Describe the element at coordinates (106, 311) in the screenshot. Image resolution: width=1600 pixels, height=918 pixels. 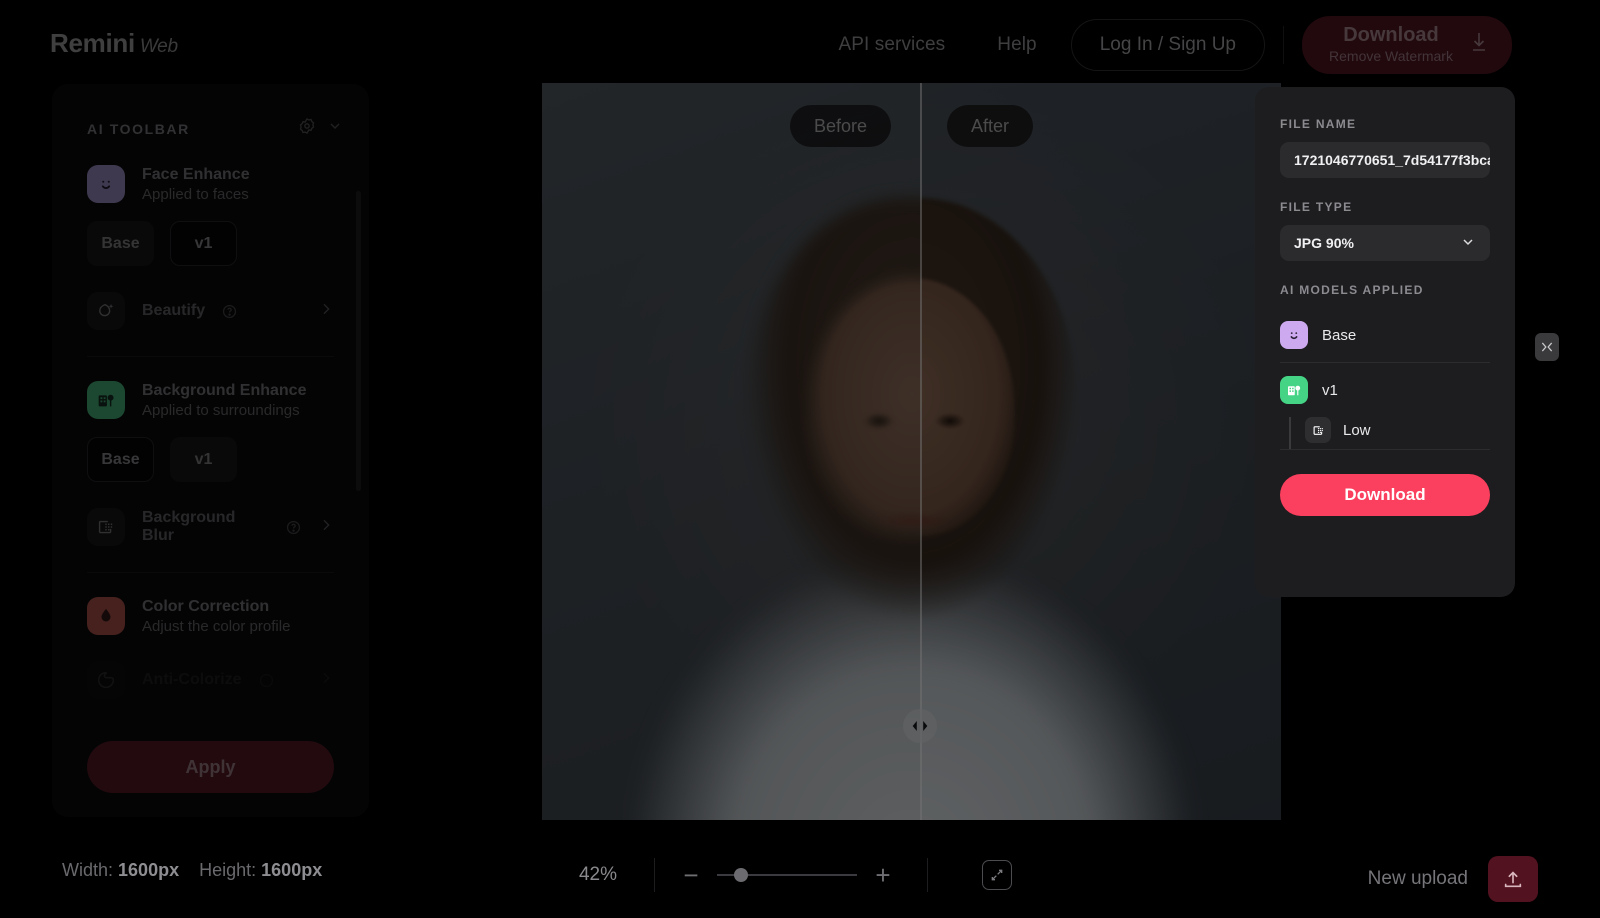
I see `beautify-icon` at that location.